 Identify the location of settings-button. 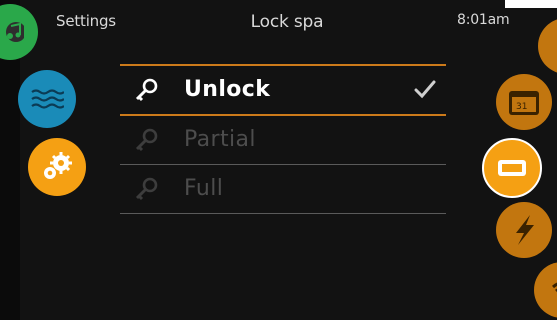
(57, 167).